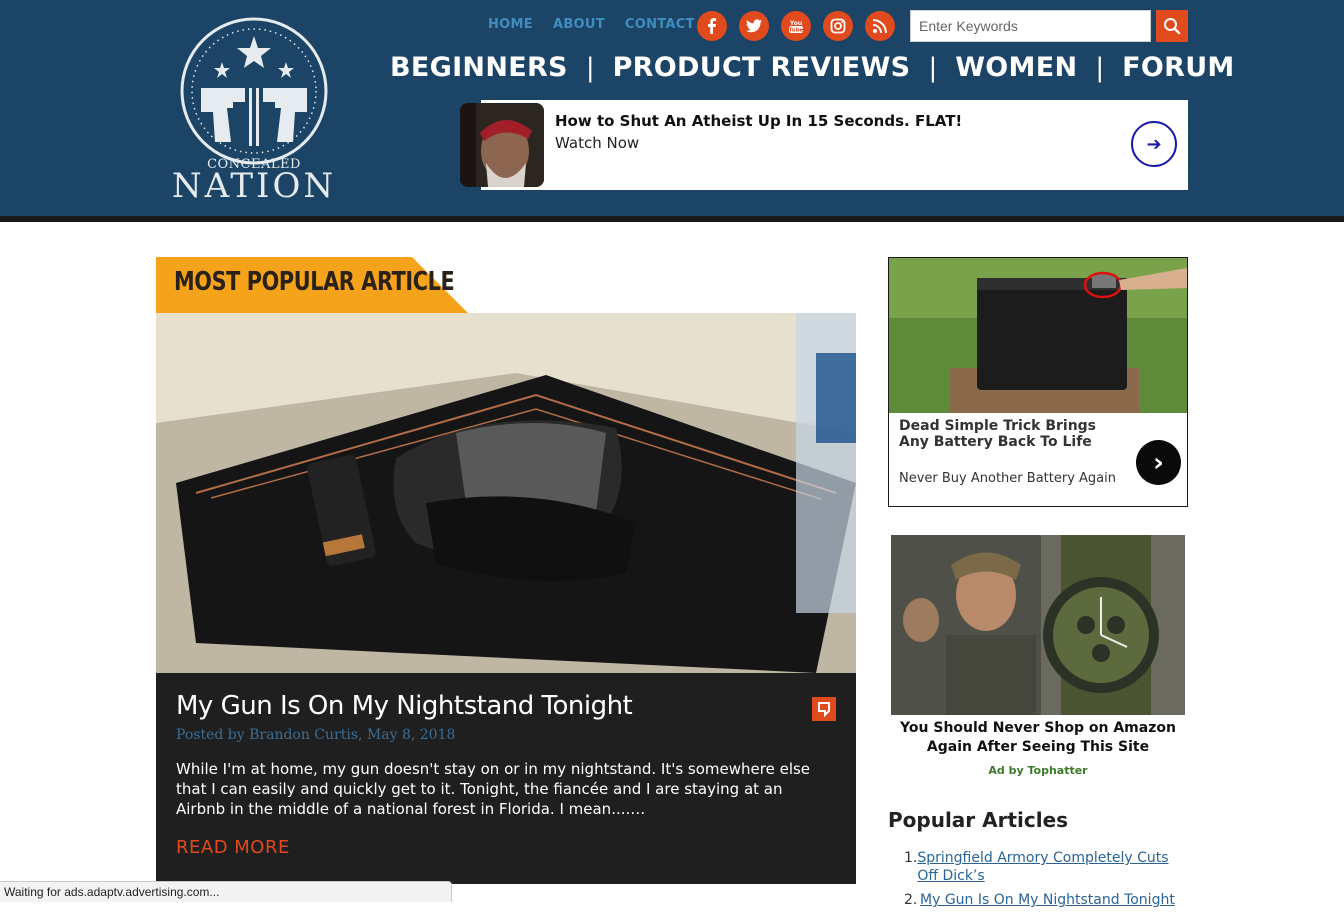 This screenshot has height=915, width=1344. Describe the element at coordinates (1047, 900) in the screenshot. I see `popular-article-link: My Gun Is On My Nightstand Tonight` at that location.